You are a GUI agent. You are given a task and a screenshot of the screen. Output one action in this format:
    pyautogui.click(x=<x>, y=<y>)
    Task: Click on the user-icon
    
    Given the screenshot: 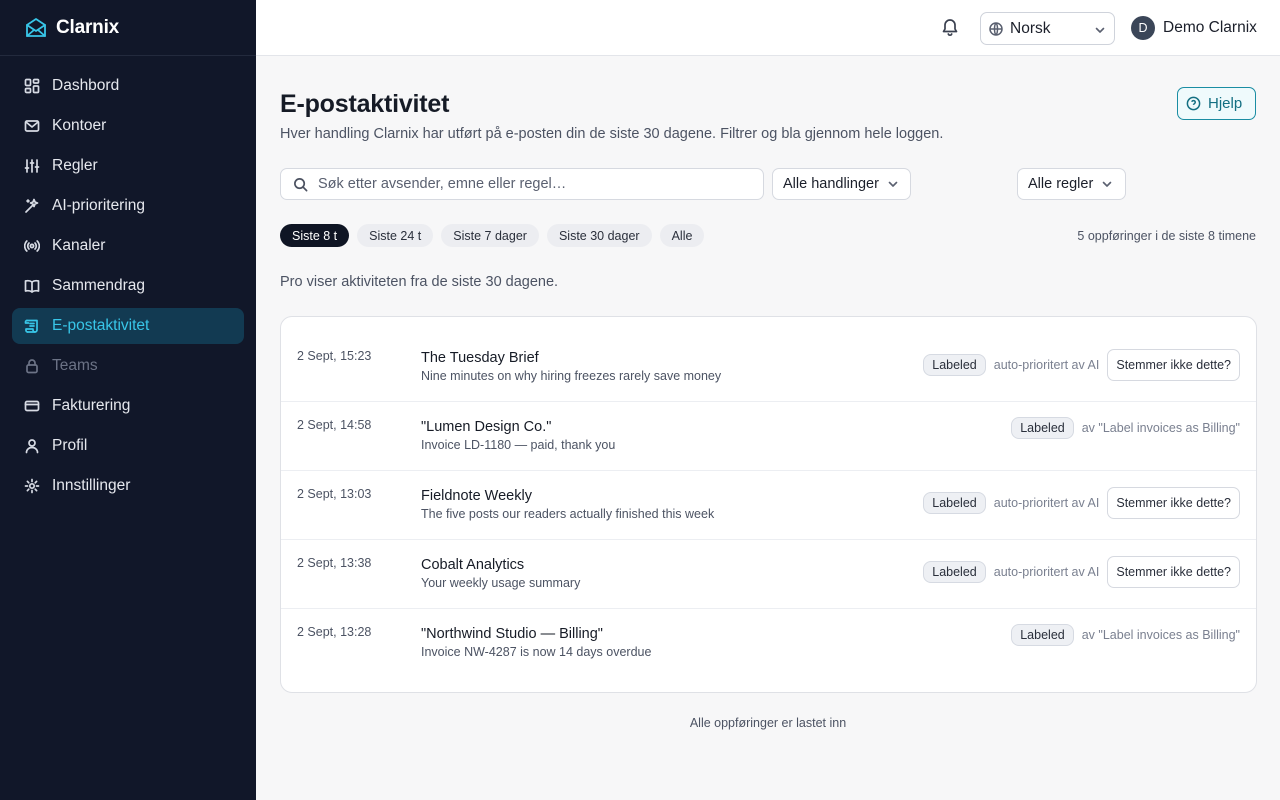 What is the action you would take?
    pyautogui.click(x=32, y=446)
    